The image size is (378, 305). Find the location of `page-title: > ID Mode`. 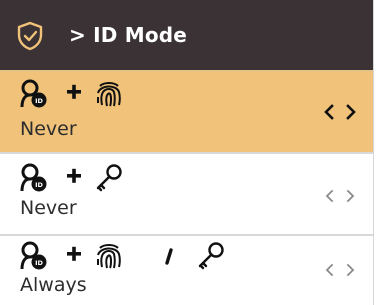

page-title: > ID Mode is located at coordinates (128, 35).